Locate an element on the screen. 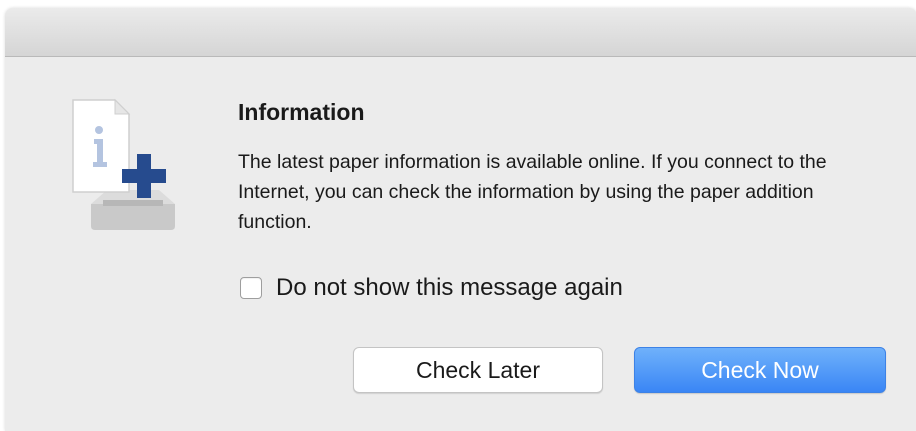 This screenshot has width=916, height=431. dialog-title: Information is located at coordinates (301, 112).